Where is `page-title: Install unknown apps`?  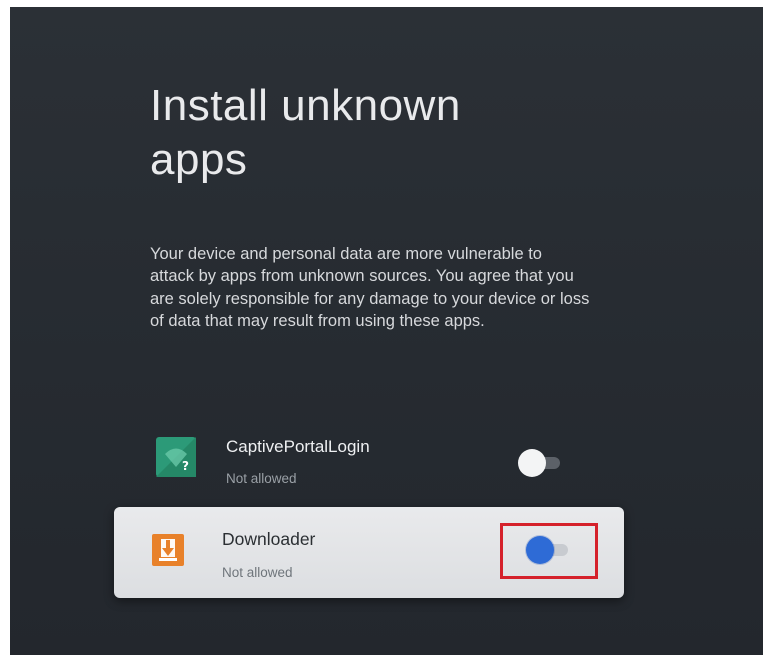
page-title: Install unknown apps is located at coordinates (305, 132).